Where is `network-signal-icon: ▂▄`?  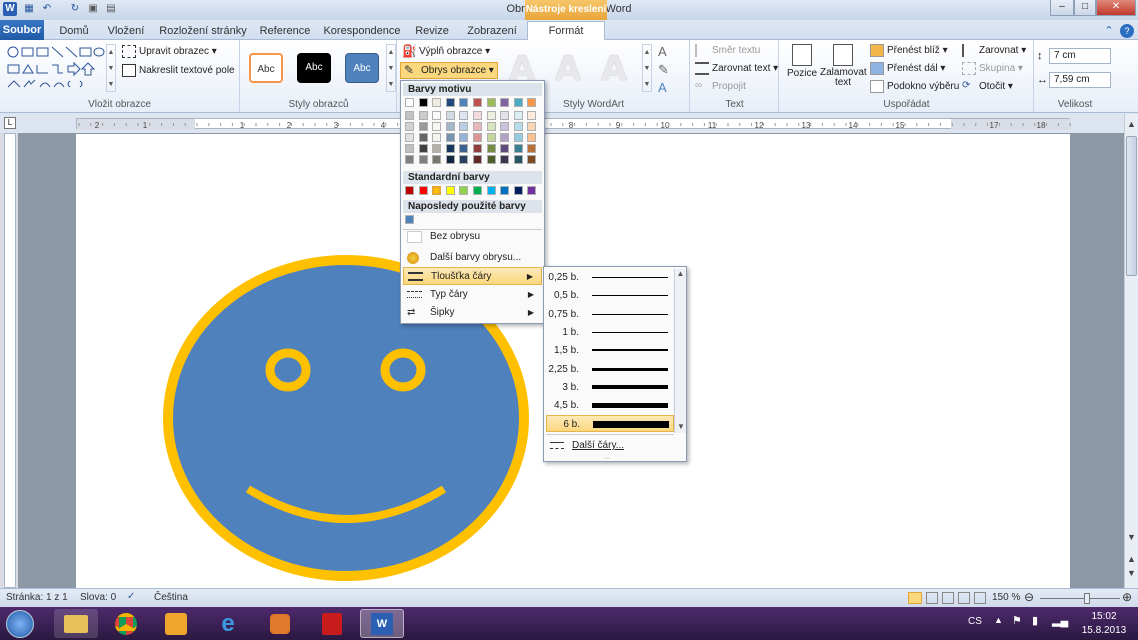
network-signal-icon: ▂▄ is located at coordinates (1060, 620).